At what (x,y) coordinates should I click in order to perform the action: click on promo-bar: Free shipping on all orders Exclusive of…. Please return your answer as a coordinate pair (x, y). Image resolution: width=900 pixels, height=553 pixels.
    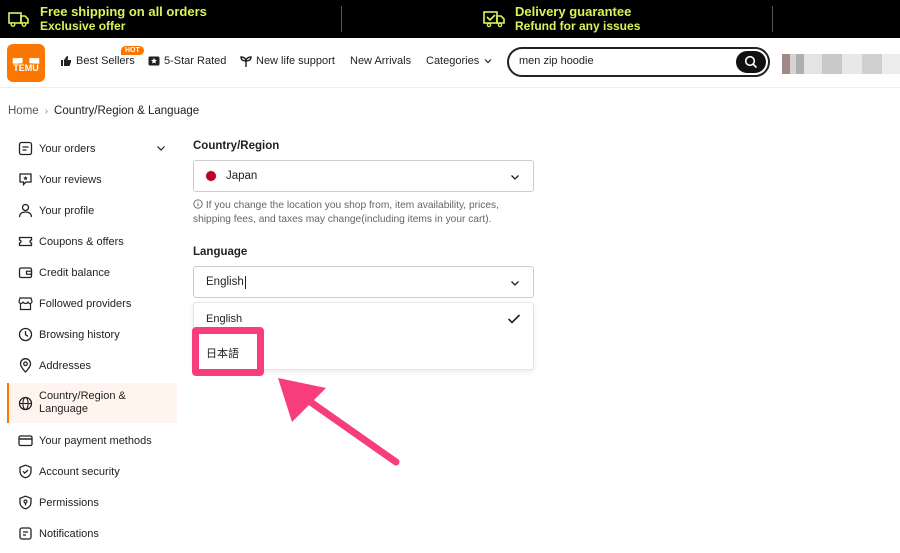
    Looking at the image, I should click on (450, 19).